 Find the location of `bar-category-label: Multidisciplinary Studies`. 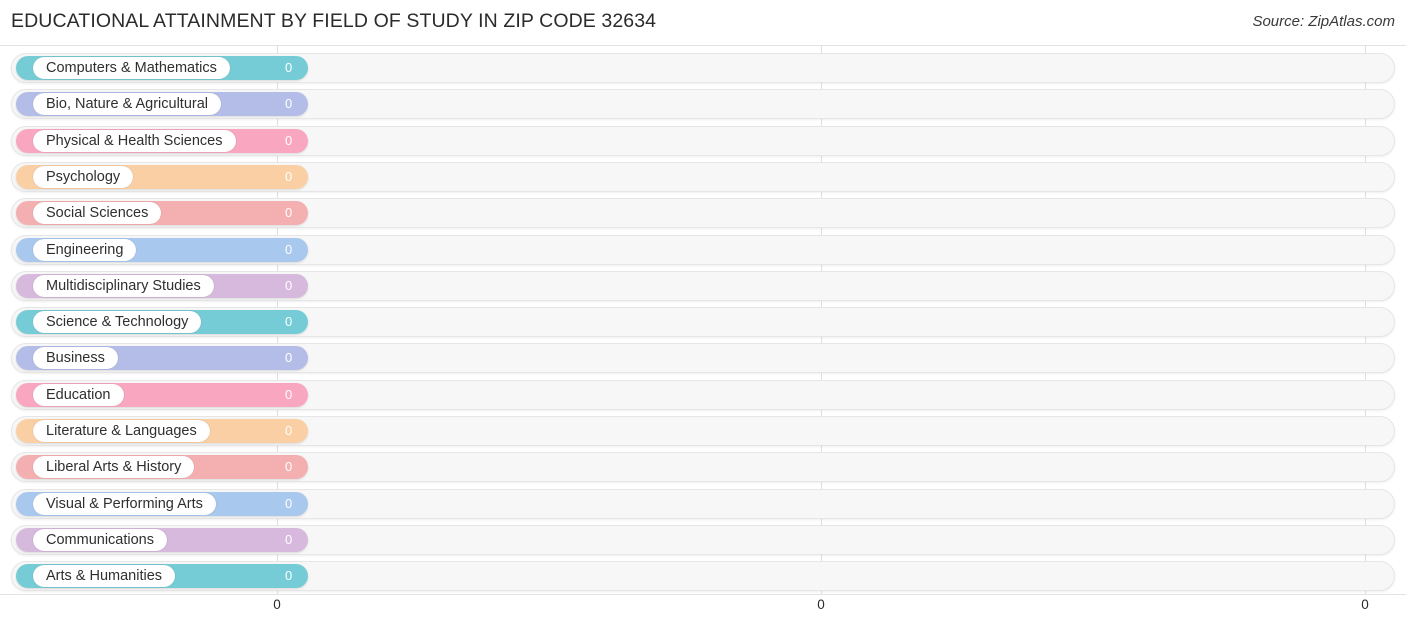

bar-category-label: Multidisciplinary Studies is located at coordinates (123, 285).